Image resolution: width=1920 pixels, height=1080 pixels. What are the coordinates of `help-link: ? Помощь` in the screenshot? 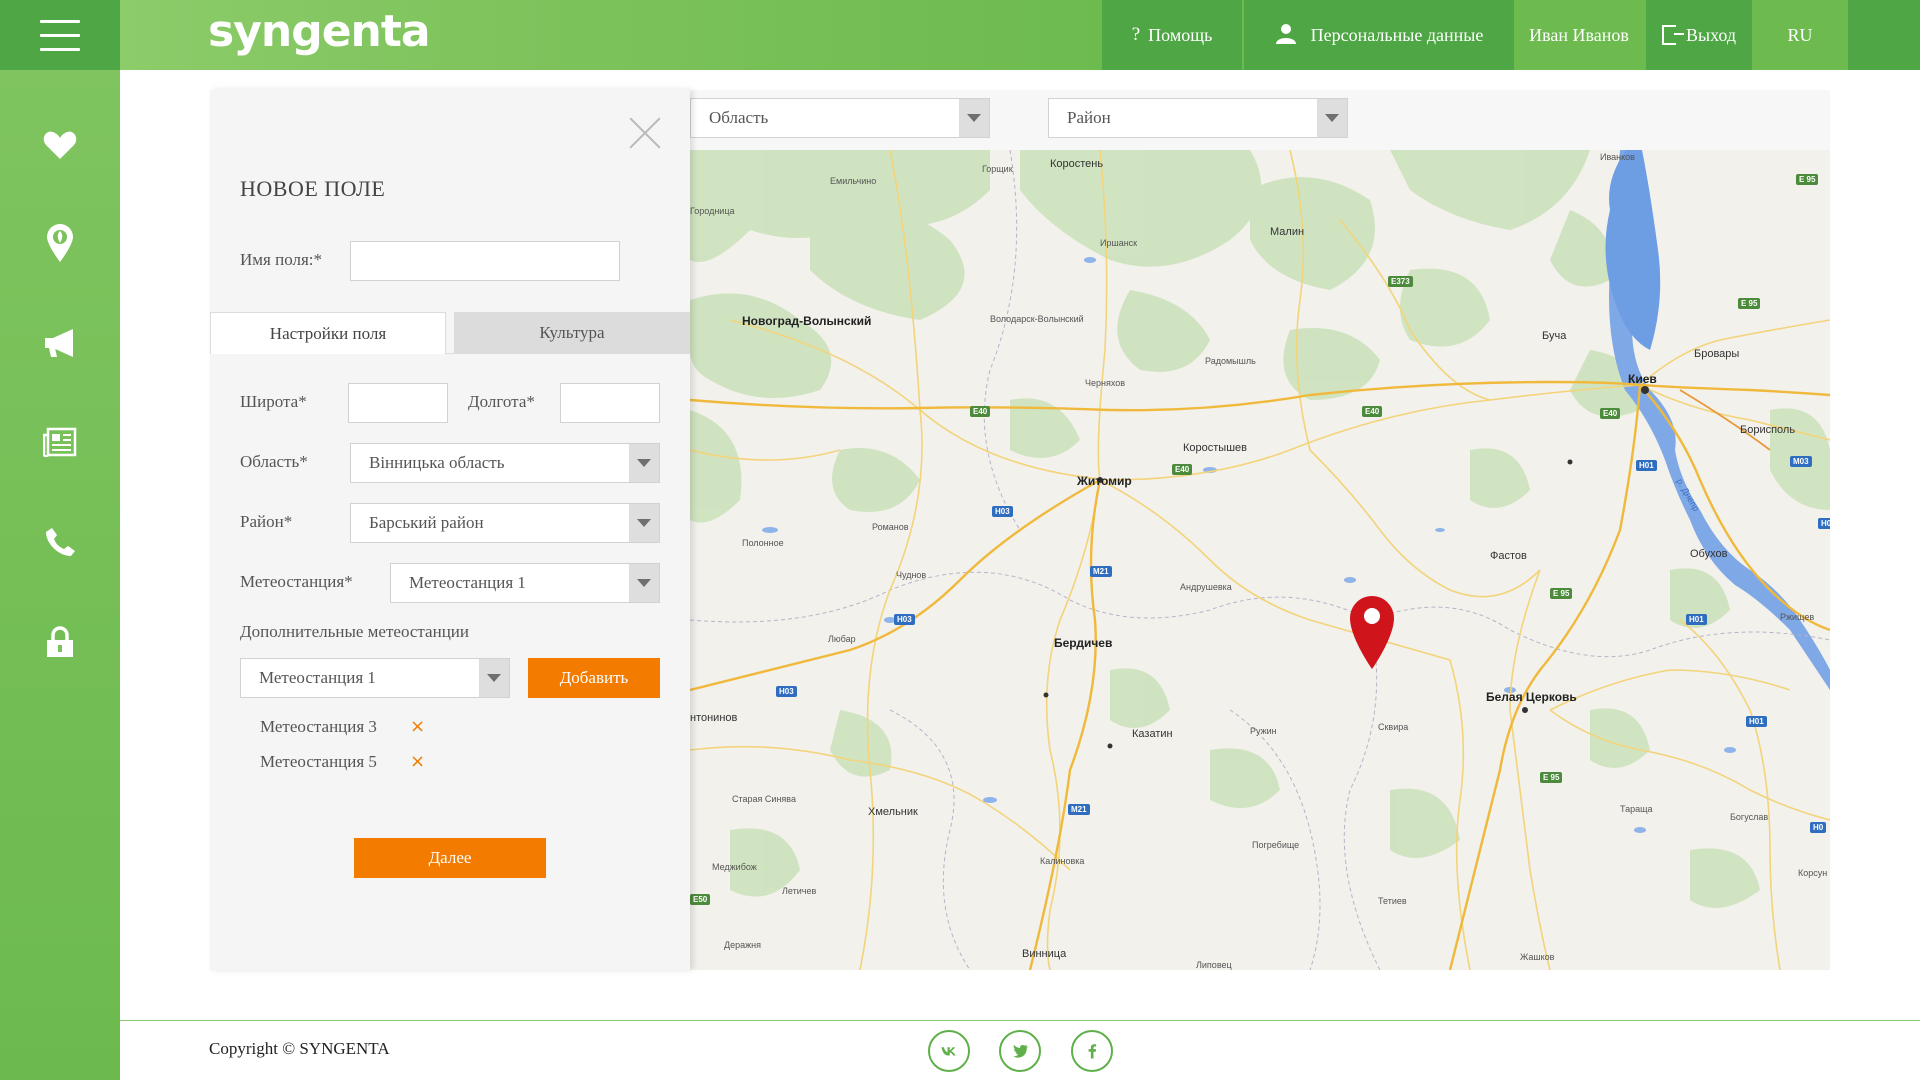 It's located at (1172, 35).